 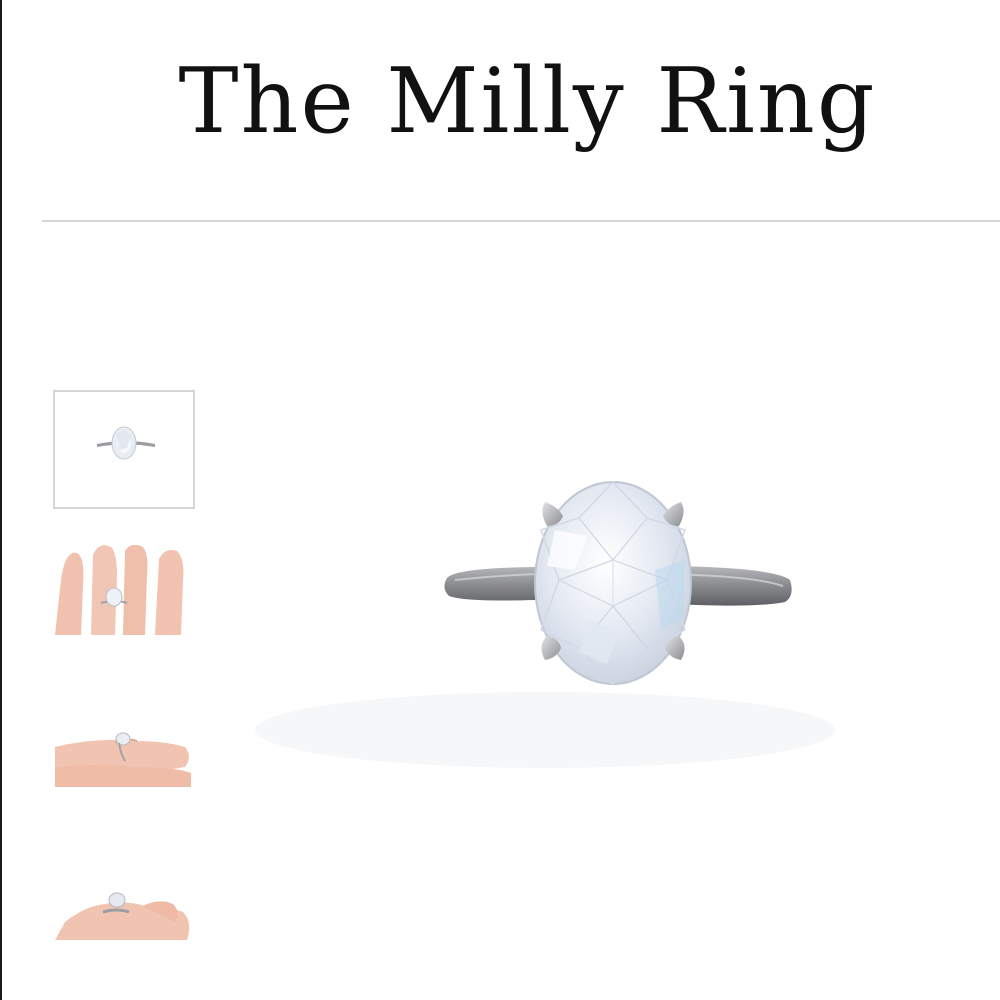 What do you see at coordinates (126, 443) in the screenshot?
I see `ring-thumbnail-icon` at bounding box center [126, 443].